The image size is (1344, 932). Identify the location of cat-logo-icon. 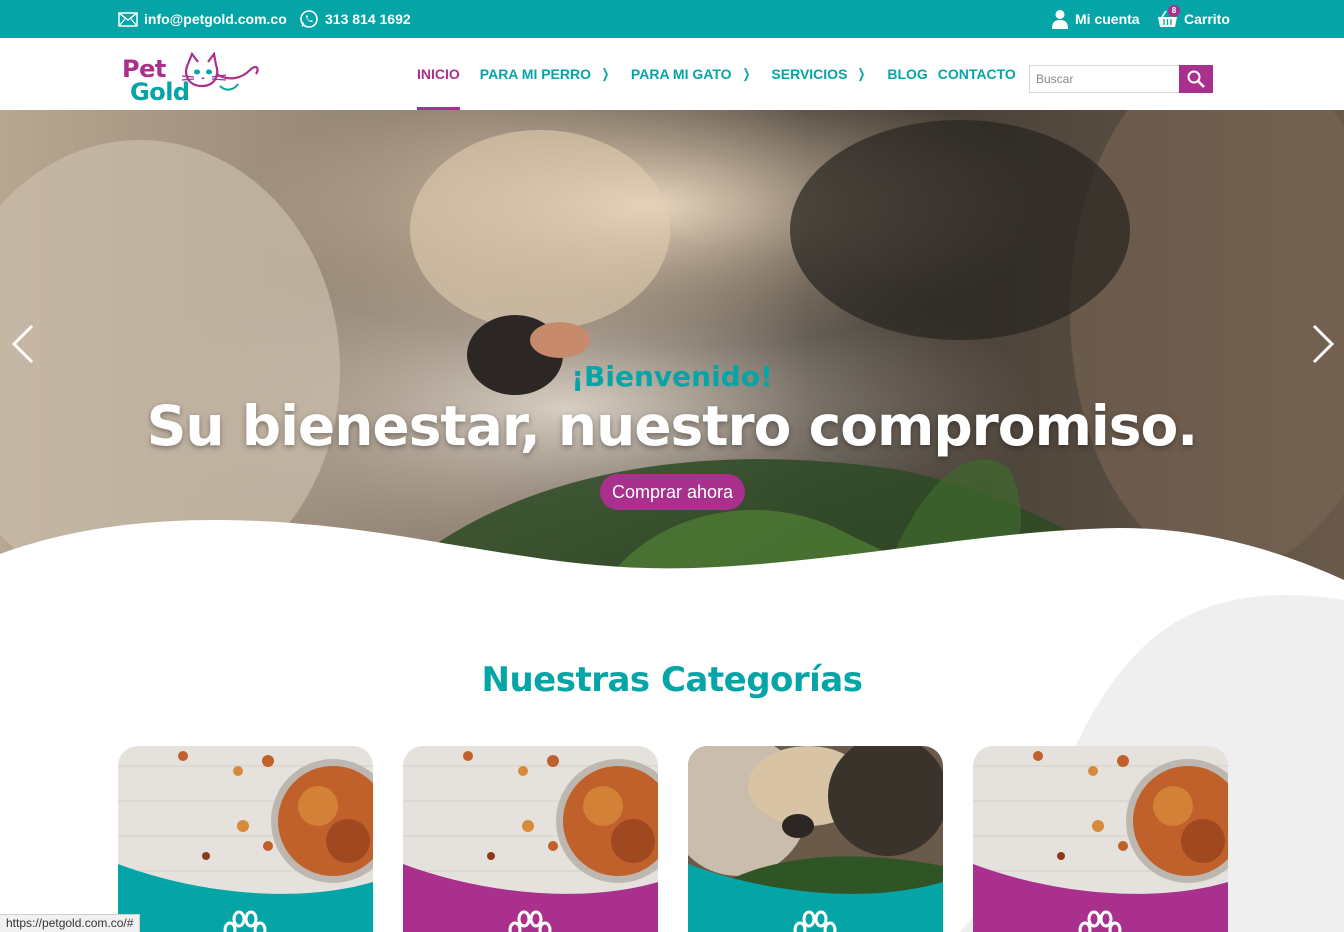
(220, 71).